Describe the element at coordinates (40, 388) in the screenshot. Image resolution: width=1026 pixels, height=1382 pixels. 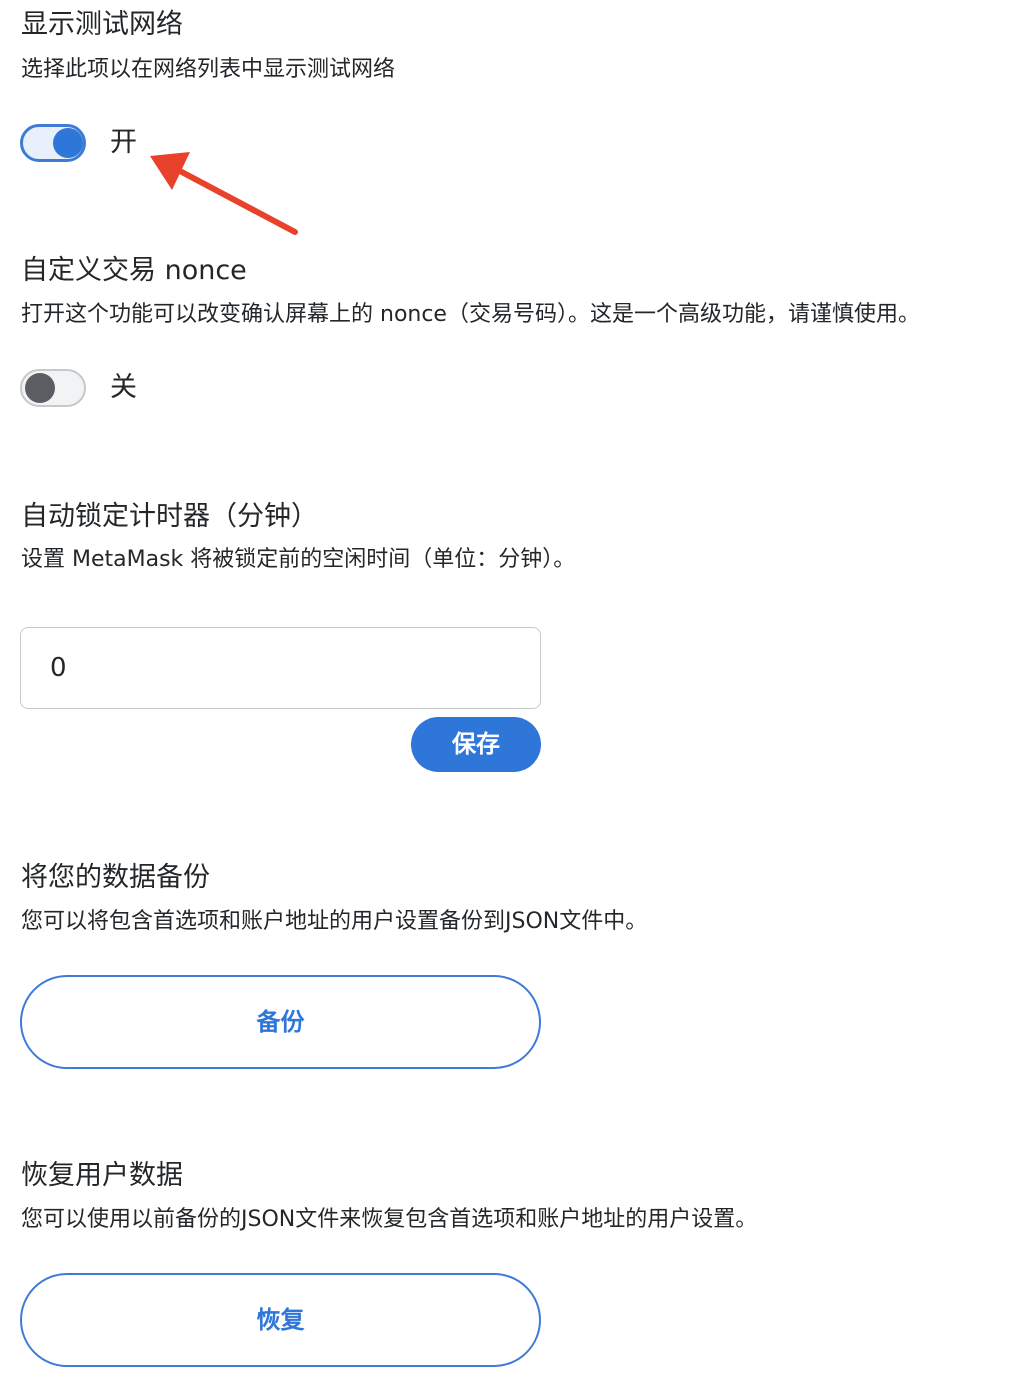
I see `toggle-knob` at that location.